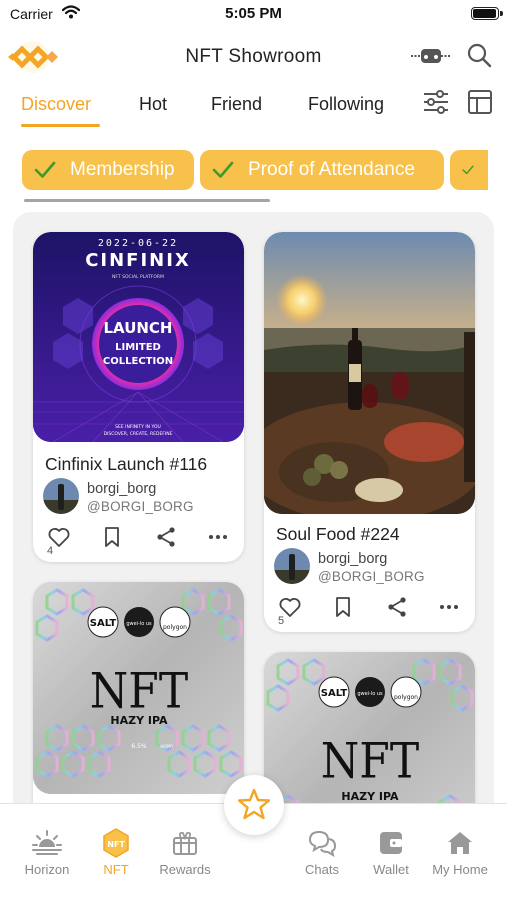  Describe the element at coordinates (56, 104) in the screenshot. I see `tab-discover: Discover` at that location.